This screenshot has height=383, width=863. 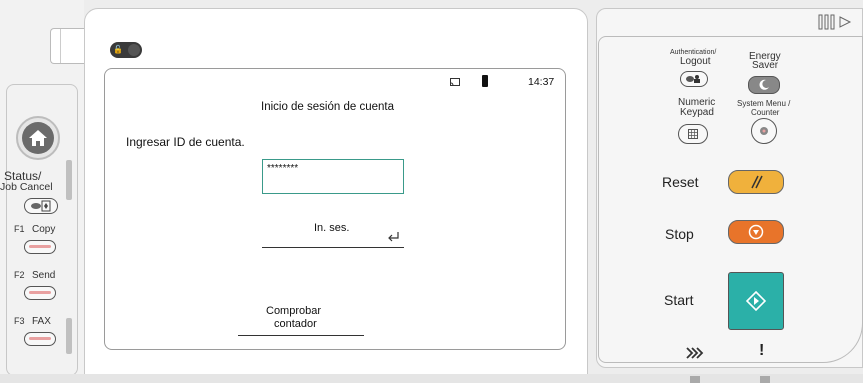 What do you see at coordinates (333, 176) in the screenshot?
I see `account-id-field: ********` at bounding box center [333, 176].